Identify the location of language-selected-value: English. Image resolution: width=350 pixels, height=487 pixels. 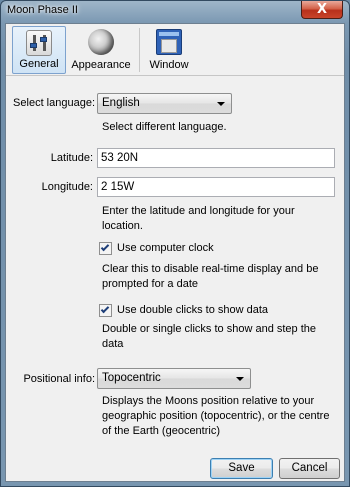
(121, 103).